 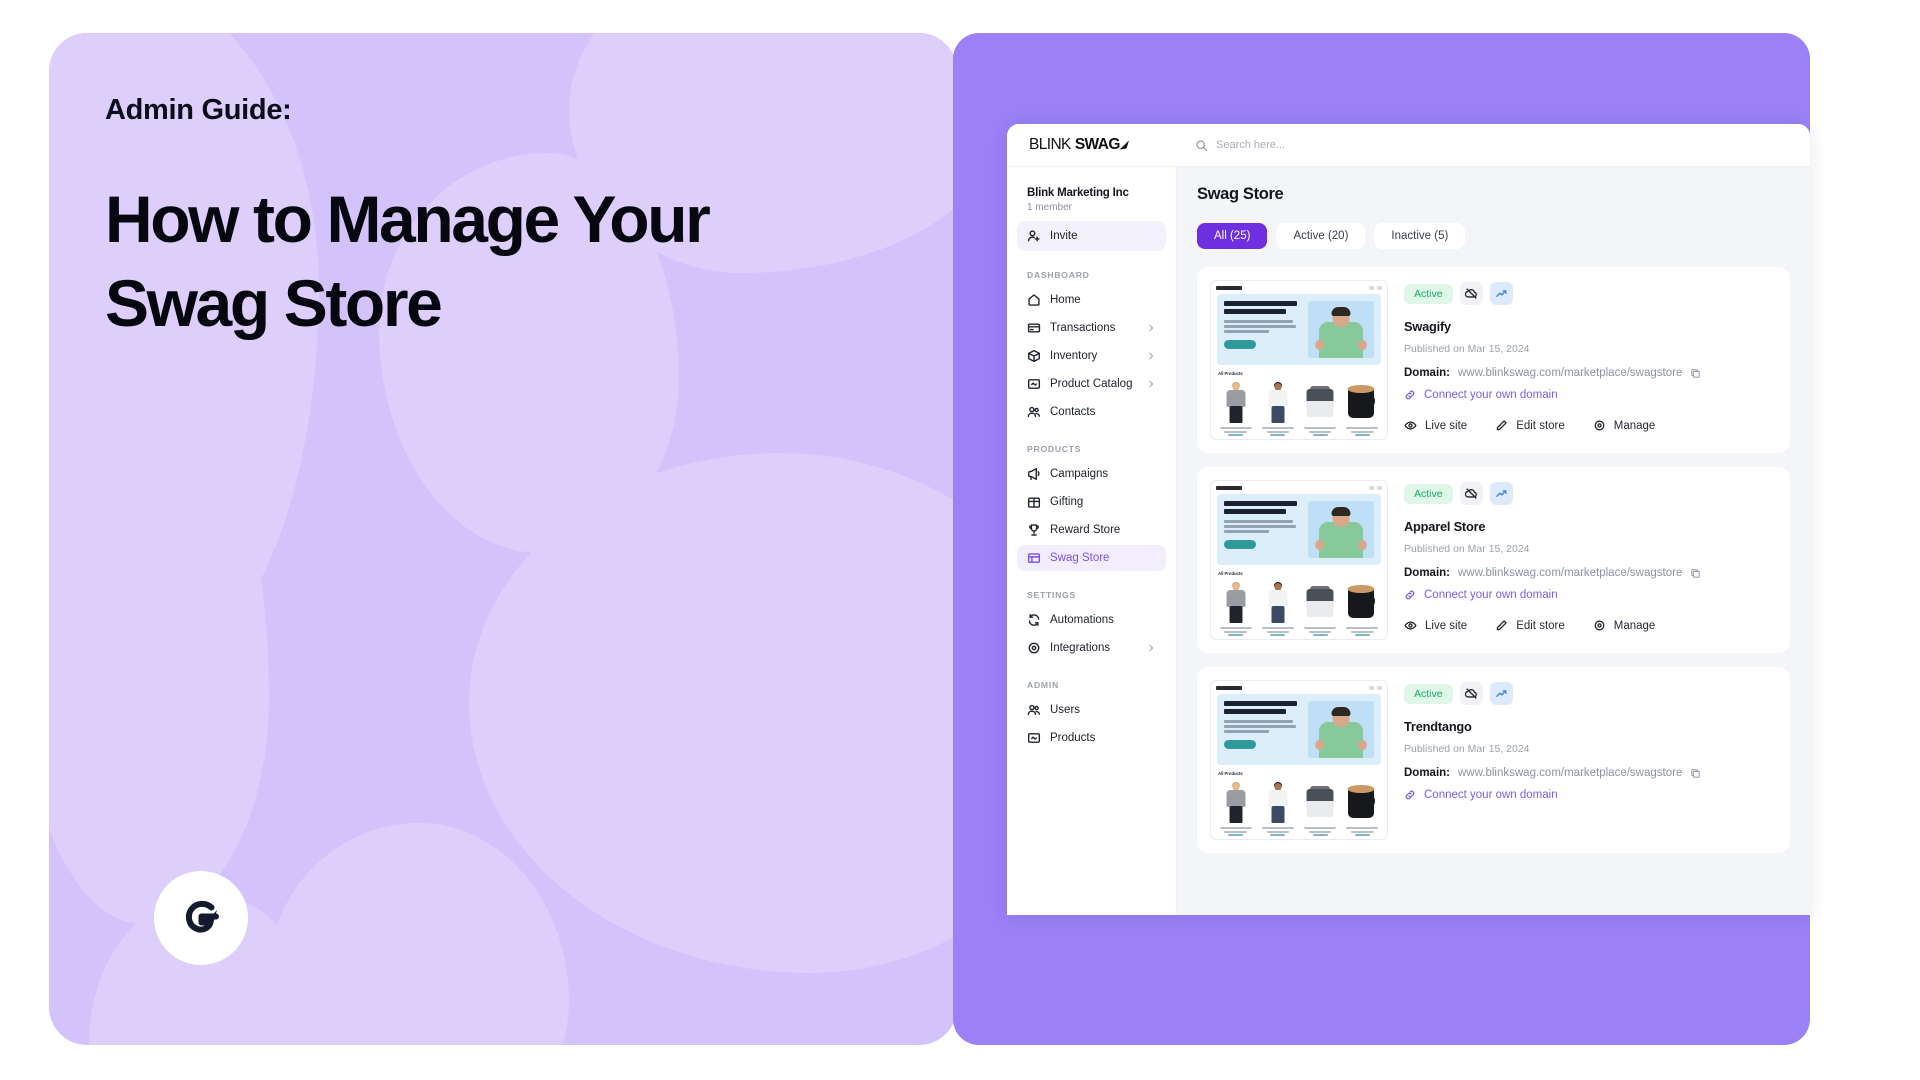 I want to click on trophy-icon, so click(x=1034, y=530).